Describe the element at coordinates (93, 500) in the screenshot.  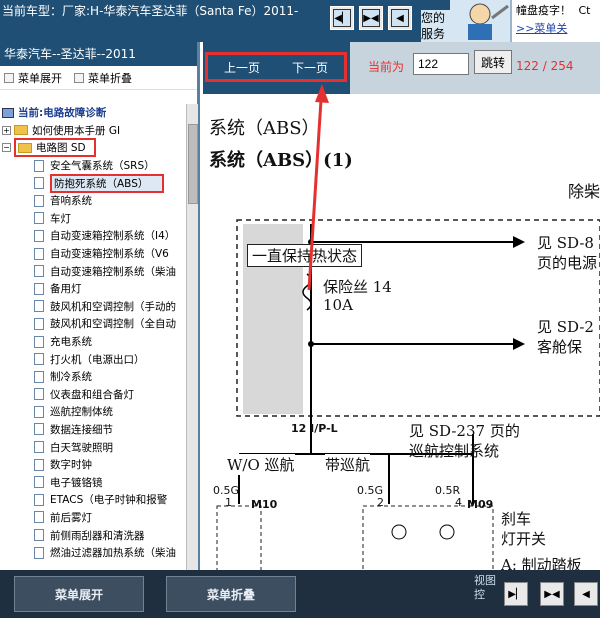
I see `tree-item: ETACS（电子时钟和报警` at that location.